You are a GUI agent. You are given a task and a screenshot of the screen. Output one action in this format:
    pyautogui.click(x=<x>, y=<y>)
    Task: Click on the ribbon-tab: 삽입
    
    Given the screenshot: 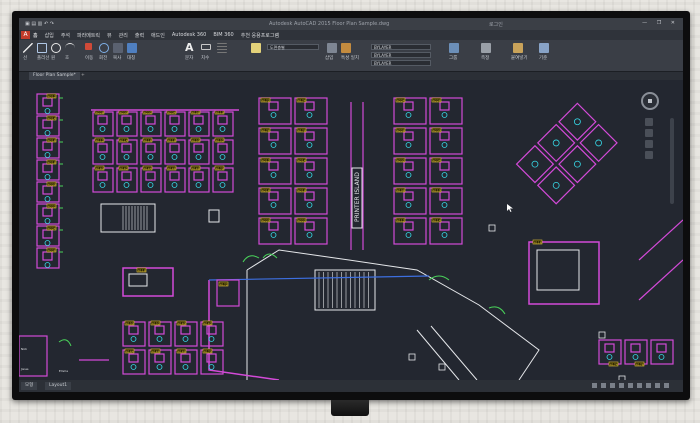 What is the action you would take?
    pyautogui.click(x=49, y=35)
    